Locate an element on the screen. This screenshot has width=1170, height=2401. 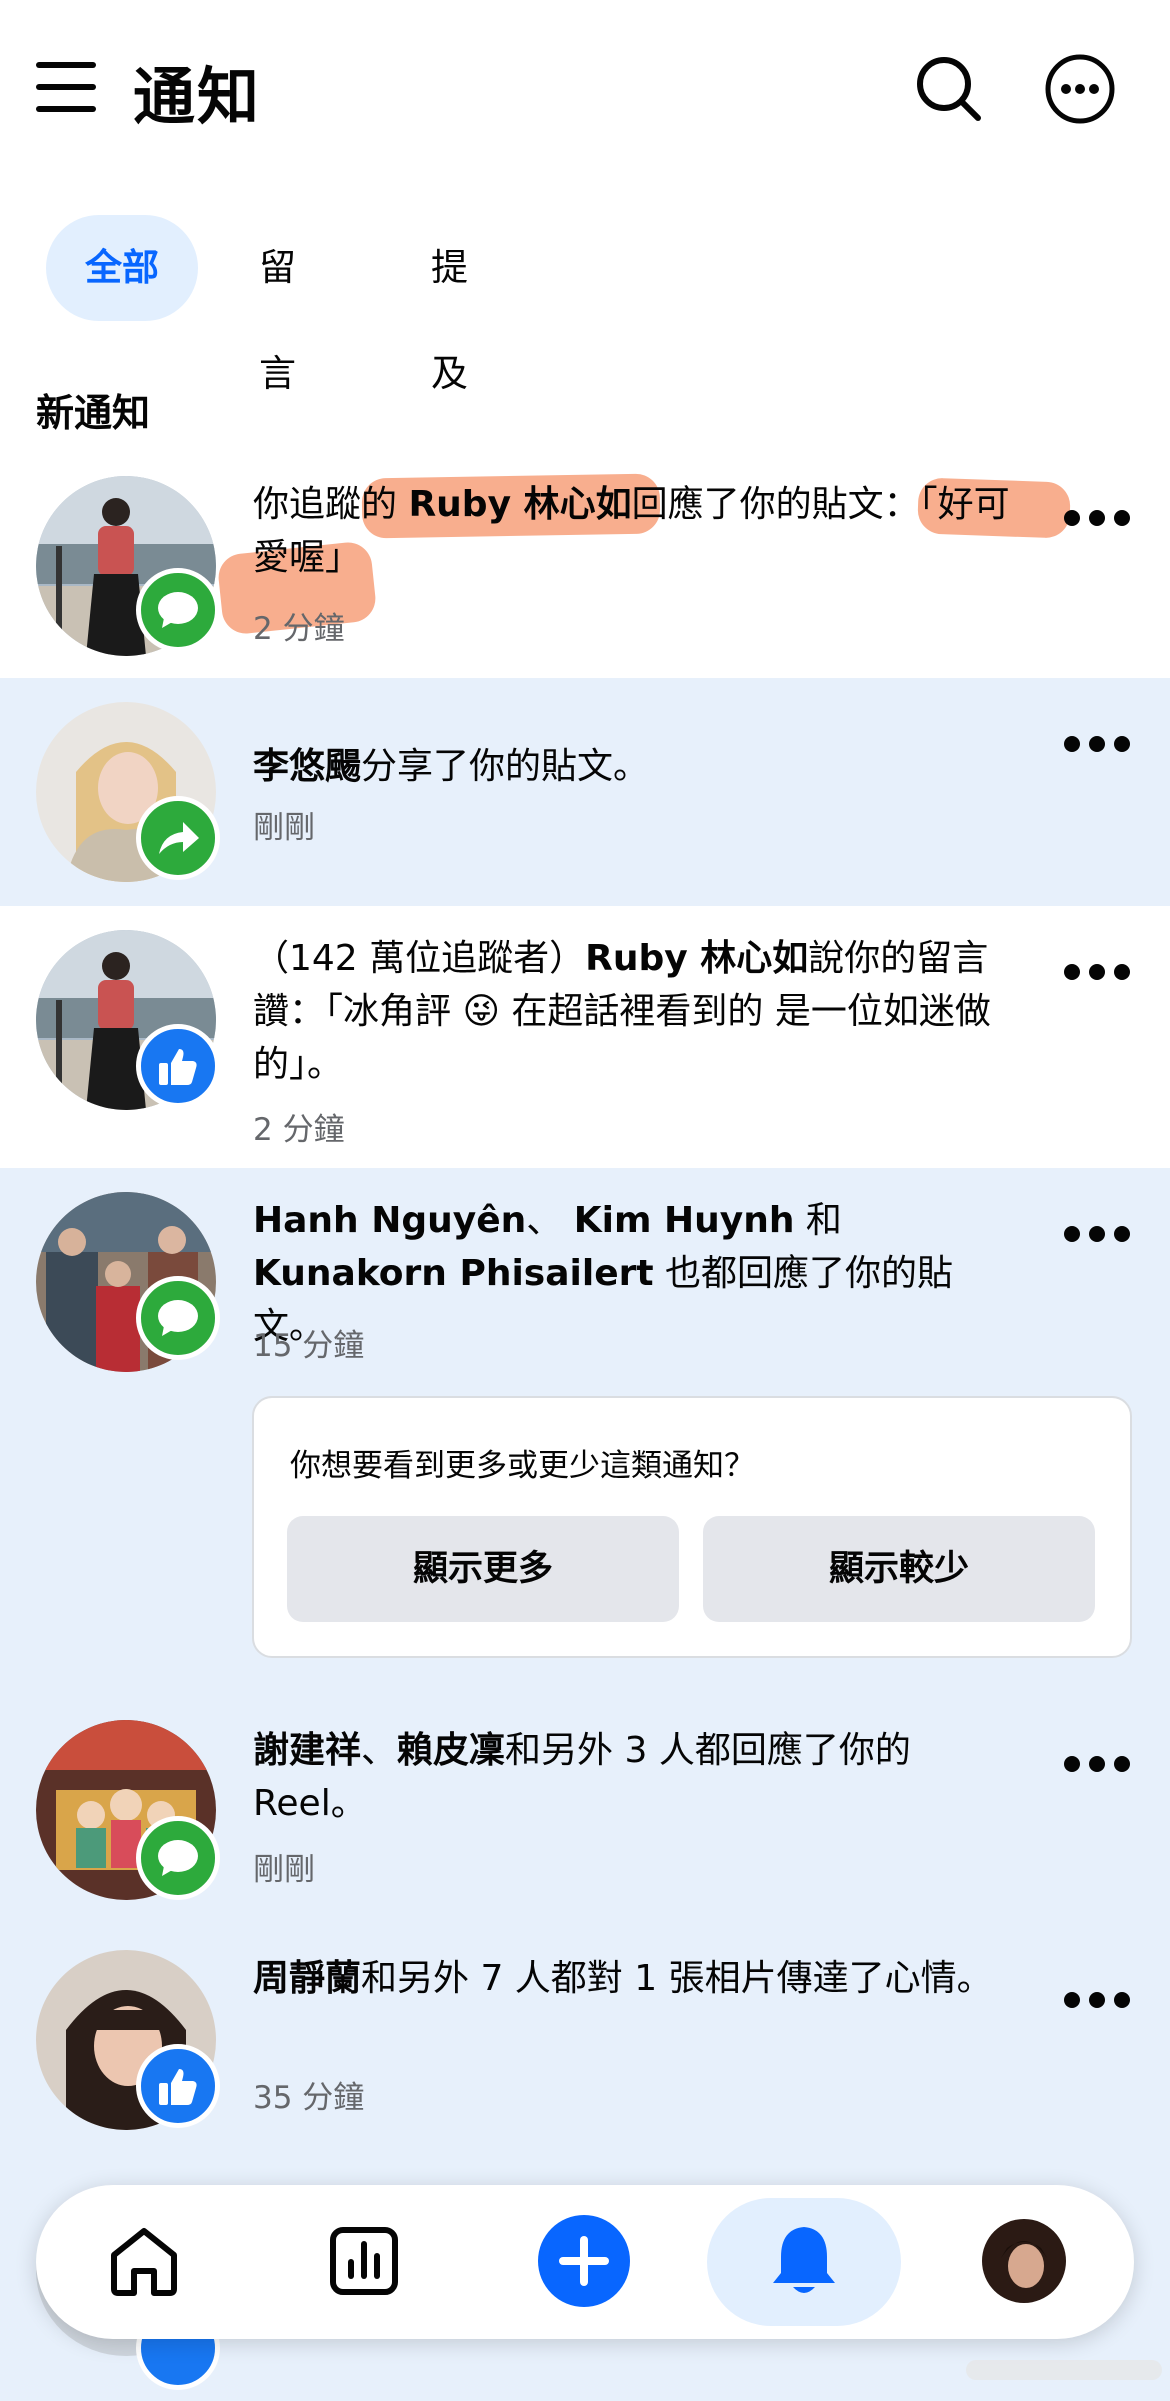
home-icon is located at coordinates (144, 2262).